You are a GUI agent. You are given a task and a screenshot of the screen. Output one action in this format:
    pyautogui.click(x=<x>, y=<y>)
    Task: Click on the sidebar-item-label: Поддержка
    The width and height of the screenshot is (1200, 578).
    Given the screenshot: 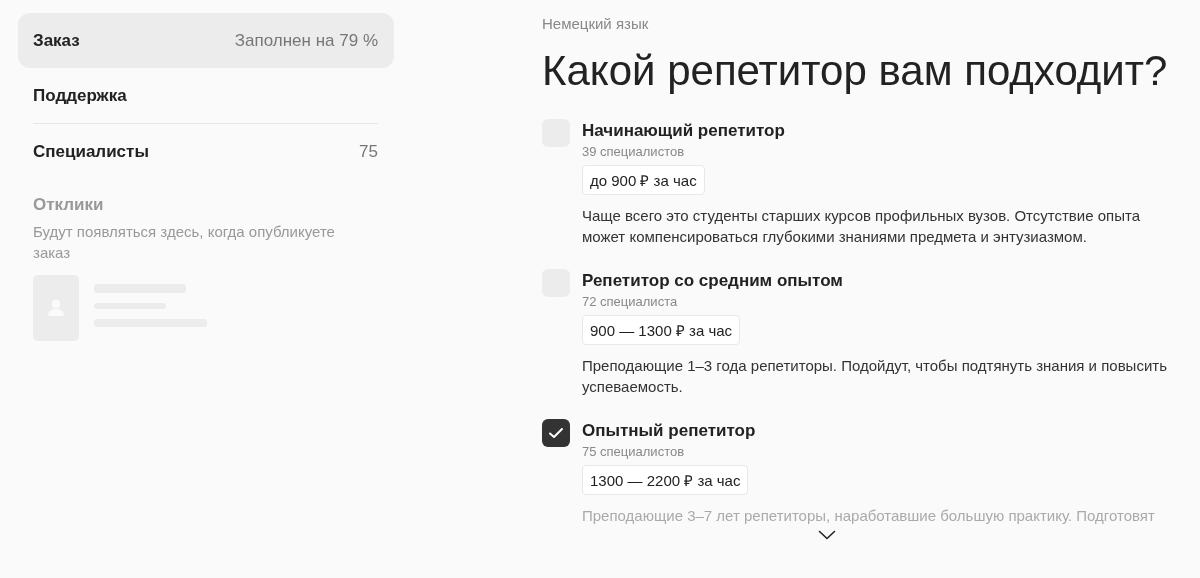 What is the action you would take?
    pyautogui.click(x=80, y=95)
    